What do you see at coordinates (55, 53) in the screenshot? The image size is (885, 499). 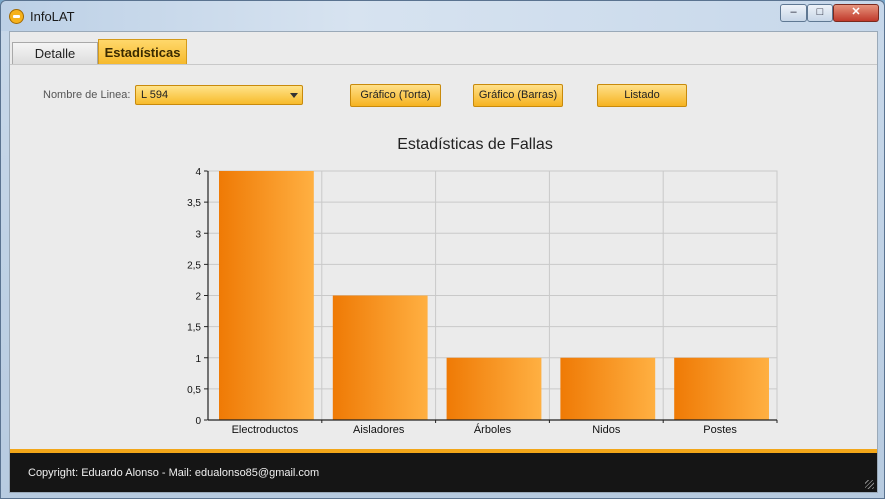 I see `tab-detalle: Detalle` at bounding box center [55, 53].